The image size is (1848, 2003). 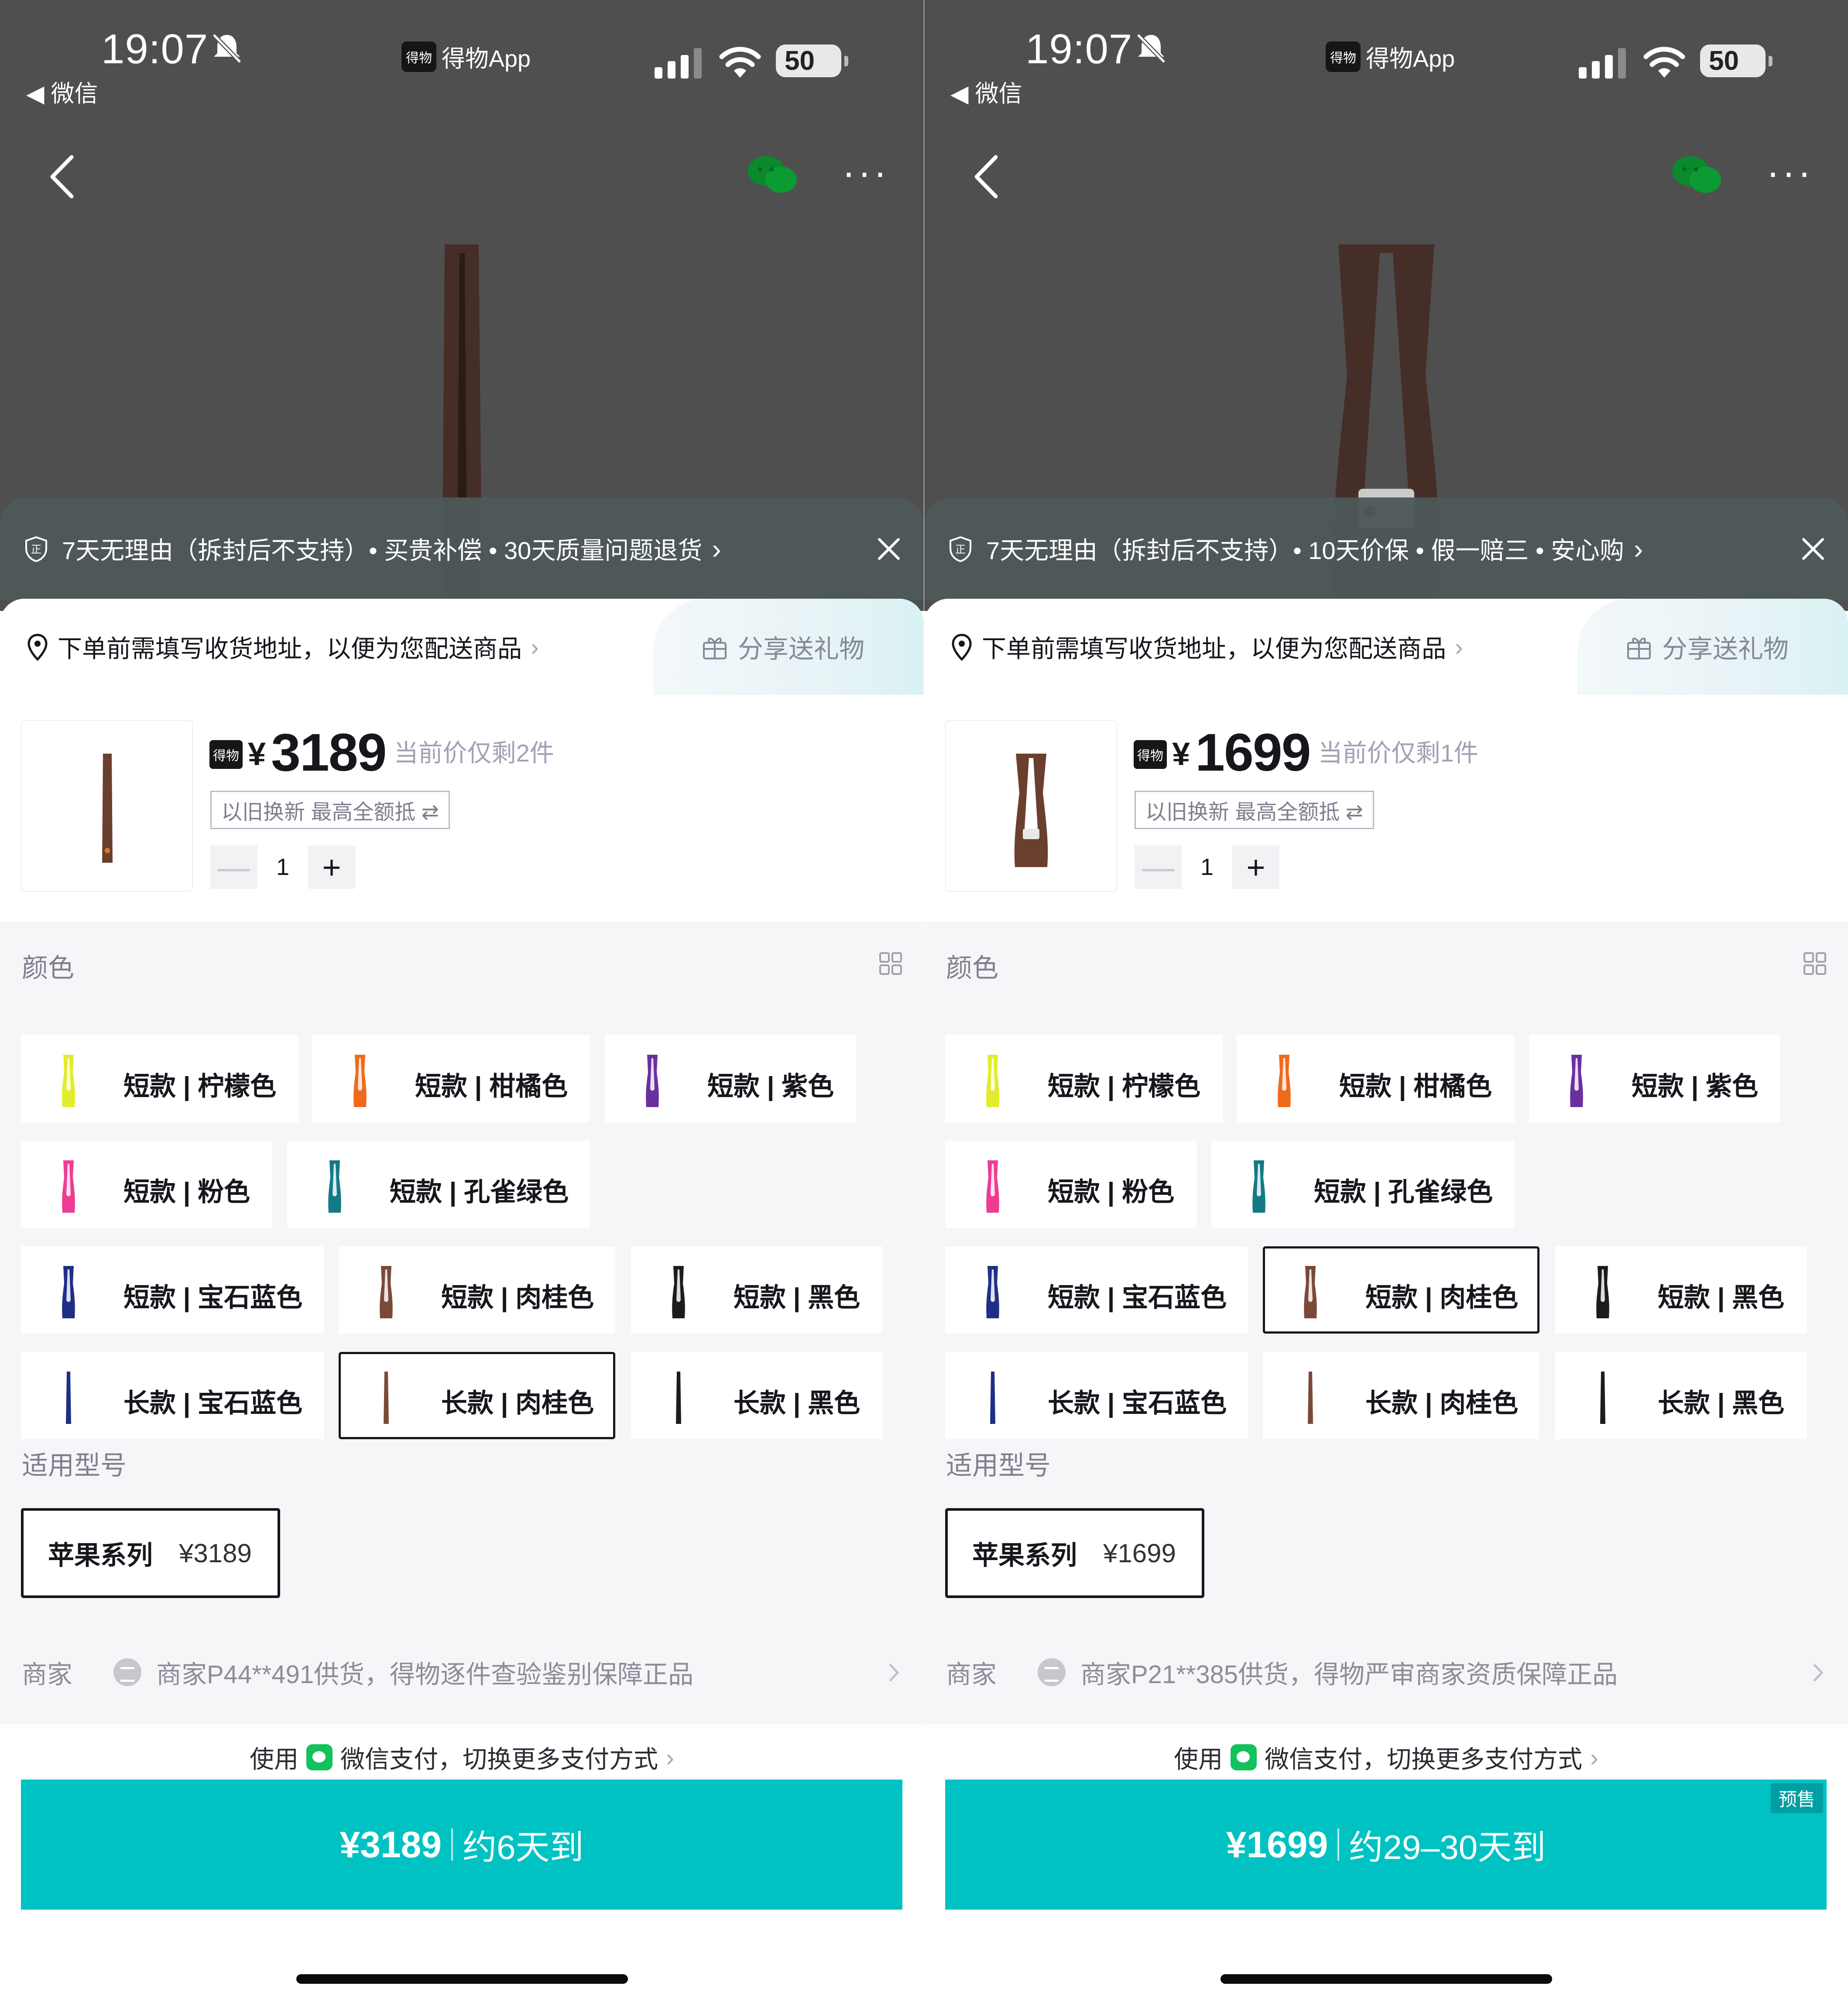 I want to click on wifi-icon, so click(x=740, y=63).